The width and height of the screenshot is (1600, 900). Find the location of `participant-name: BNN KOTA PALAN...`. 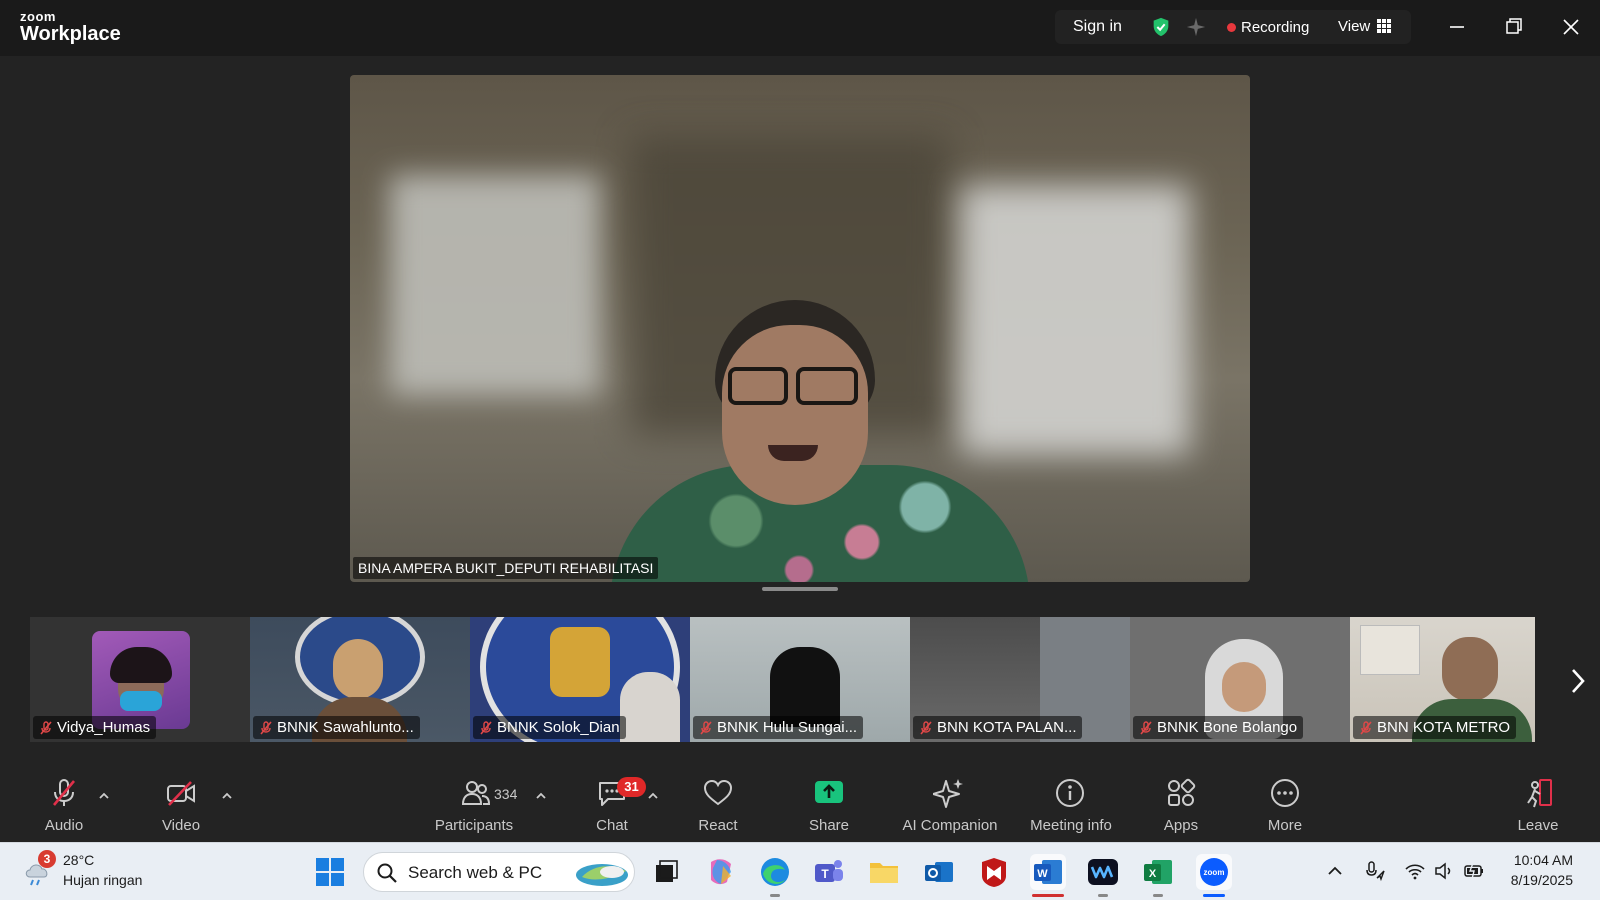

participant-name: BNN KOTA PALAN... is located at coordinates (998, 727).